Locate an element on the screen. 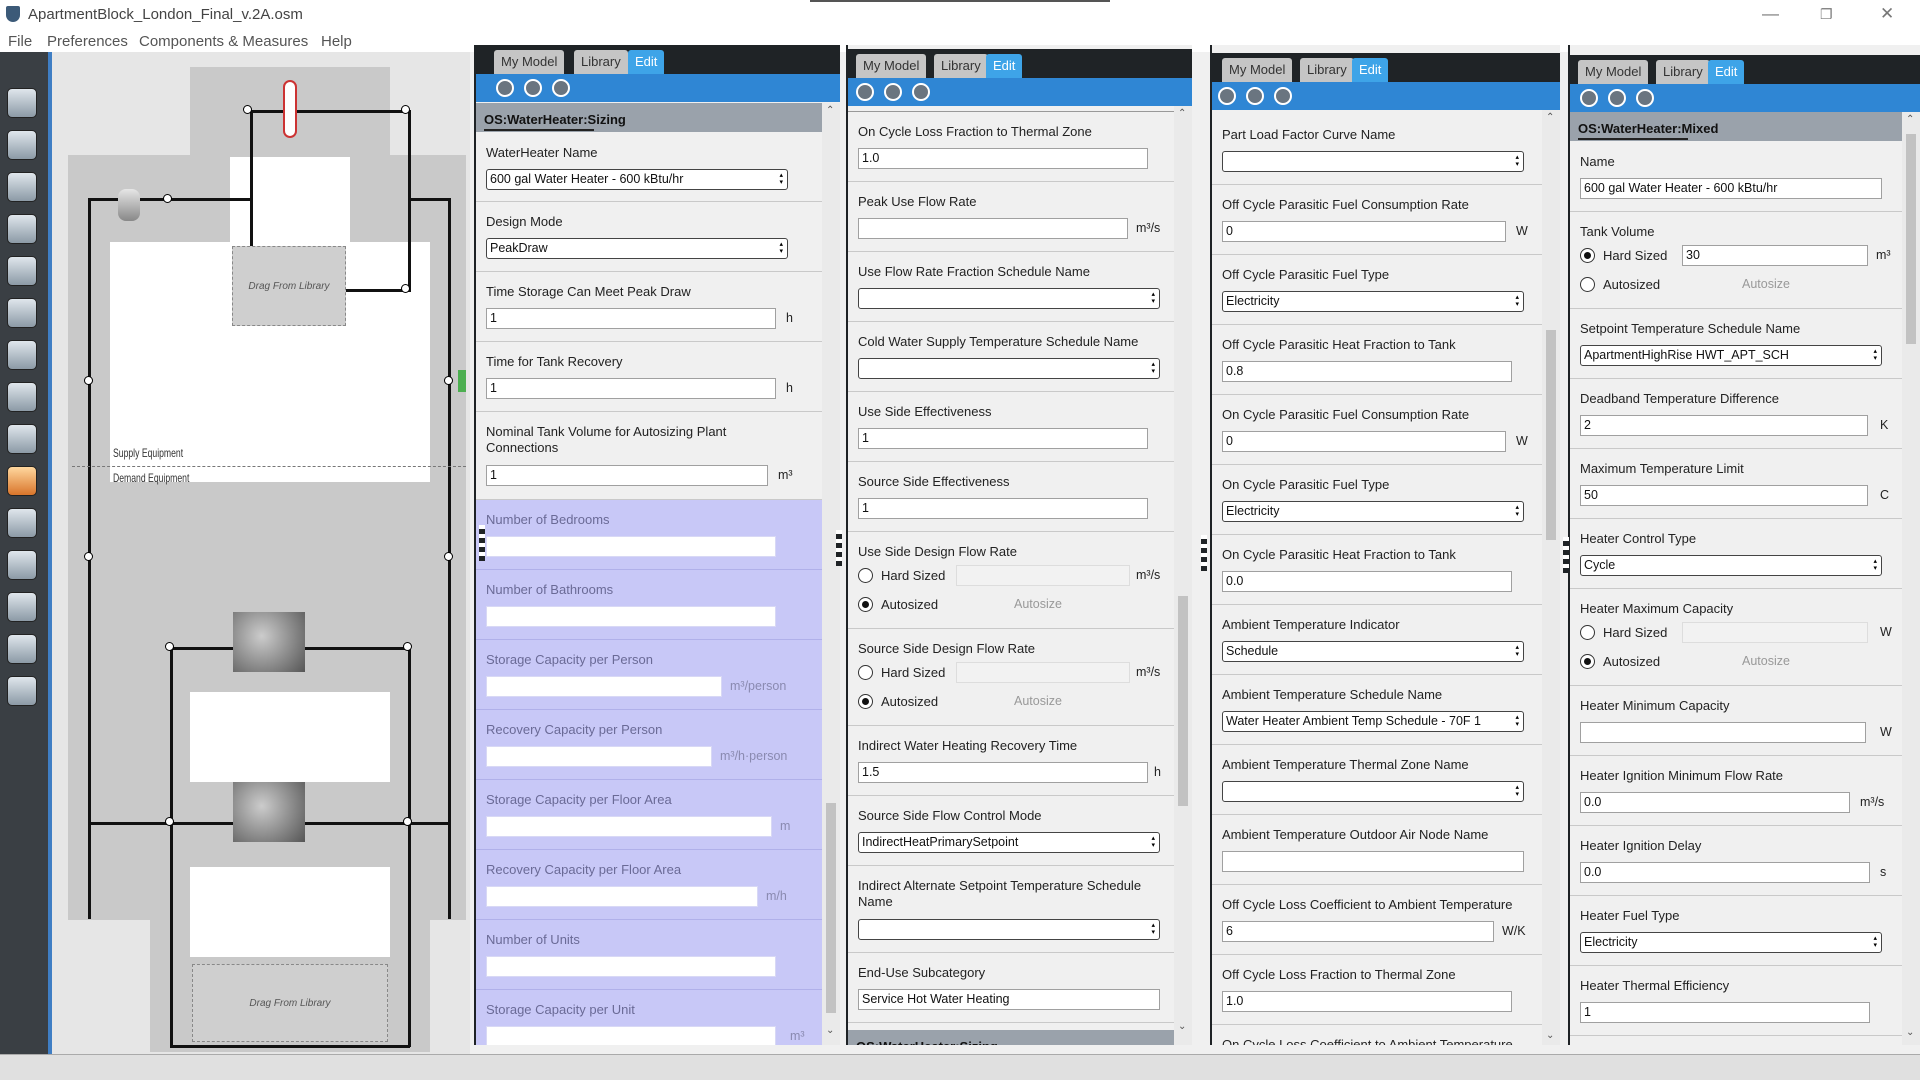 This screenshot has height=1080, width=1920. menu-components-measures: Components & Measures is located at coordinates (223, 41).